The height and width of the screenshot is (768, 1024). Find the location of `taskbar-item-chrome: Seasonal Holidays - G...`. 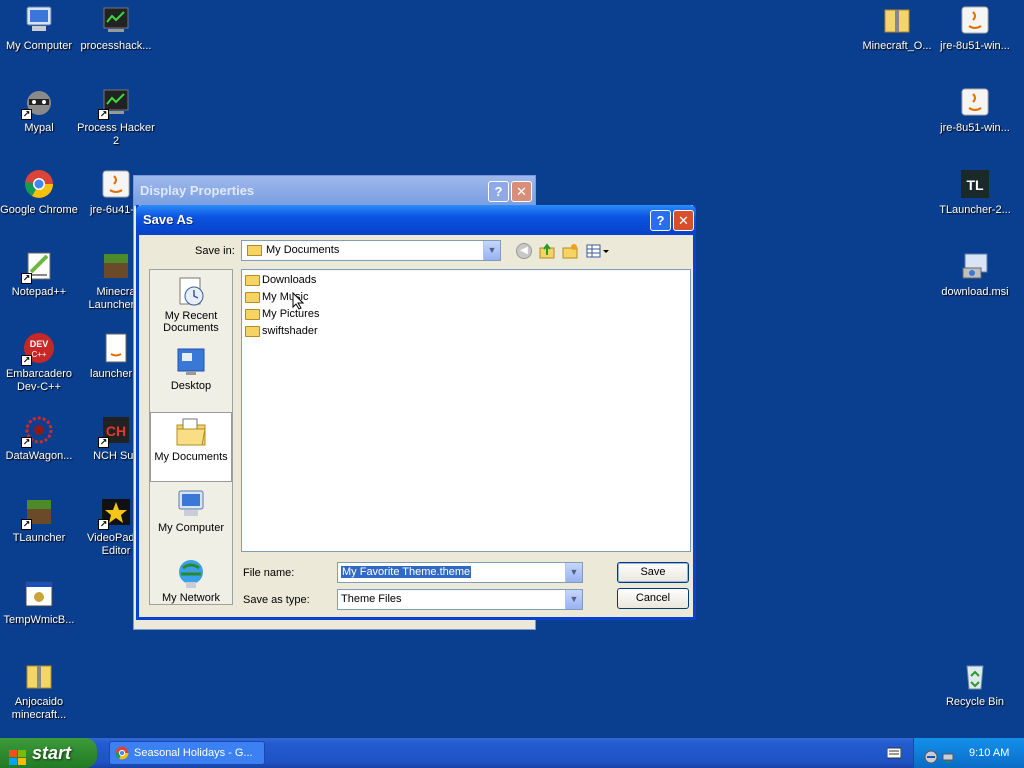

taskbar-item-chrome: Seasonal Holidays - G... is located at coordinates (187, 753).